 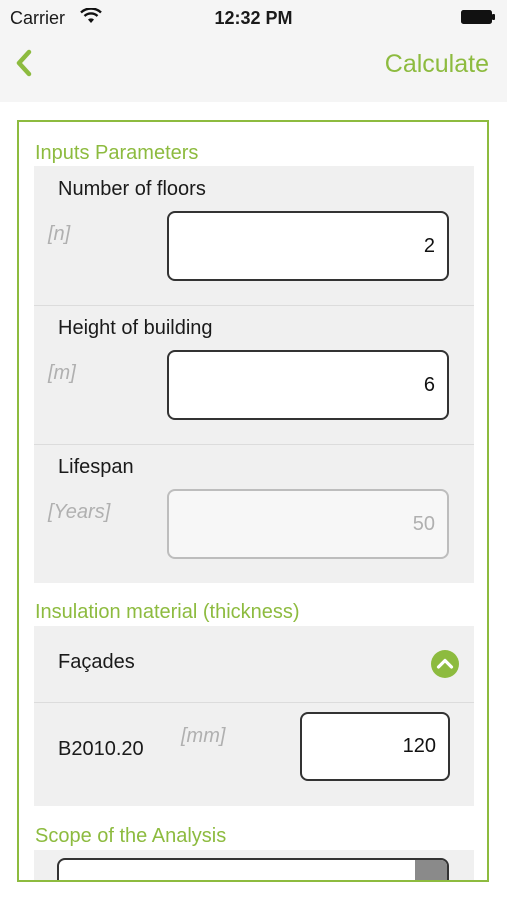 I want to click on scope-section-title: Scope of the Analysis, so click(x=131, y=836).